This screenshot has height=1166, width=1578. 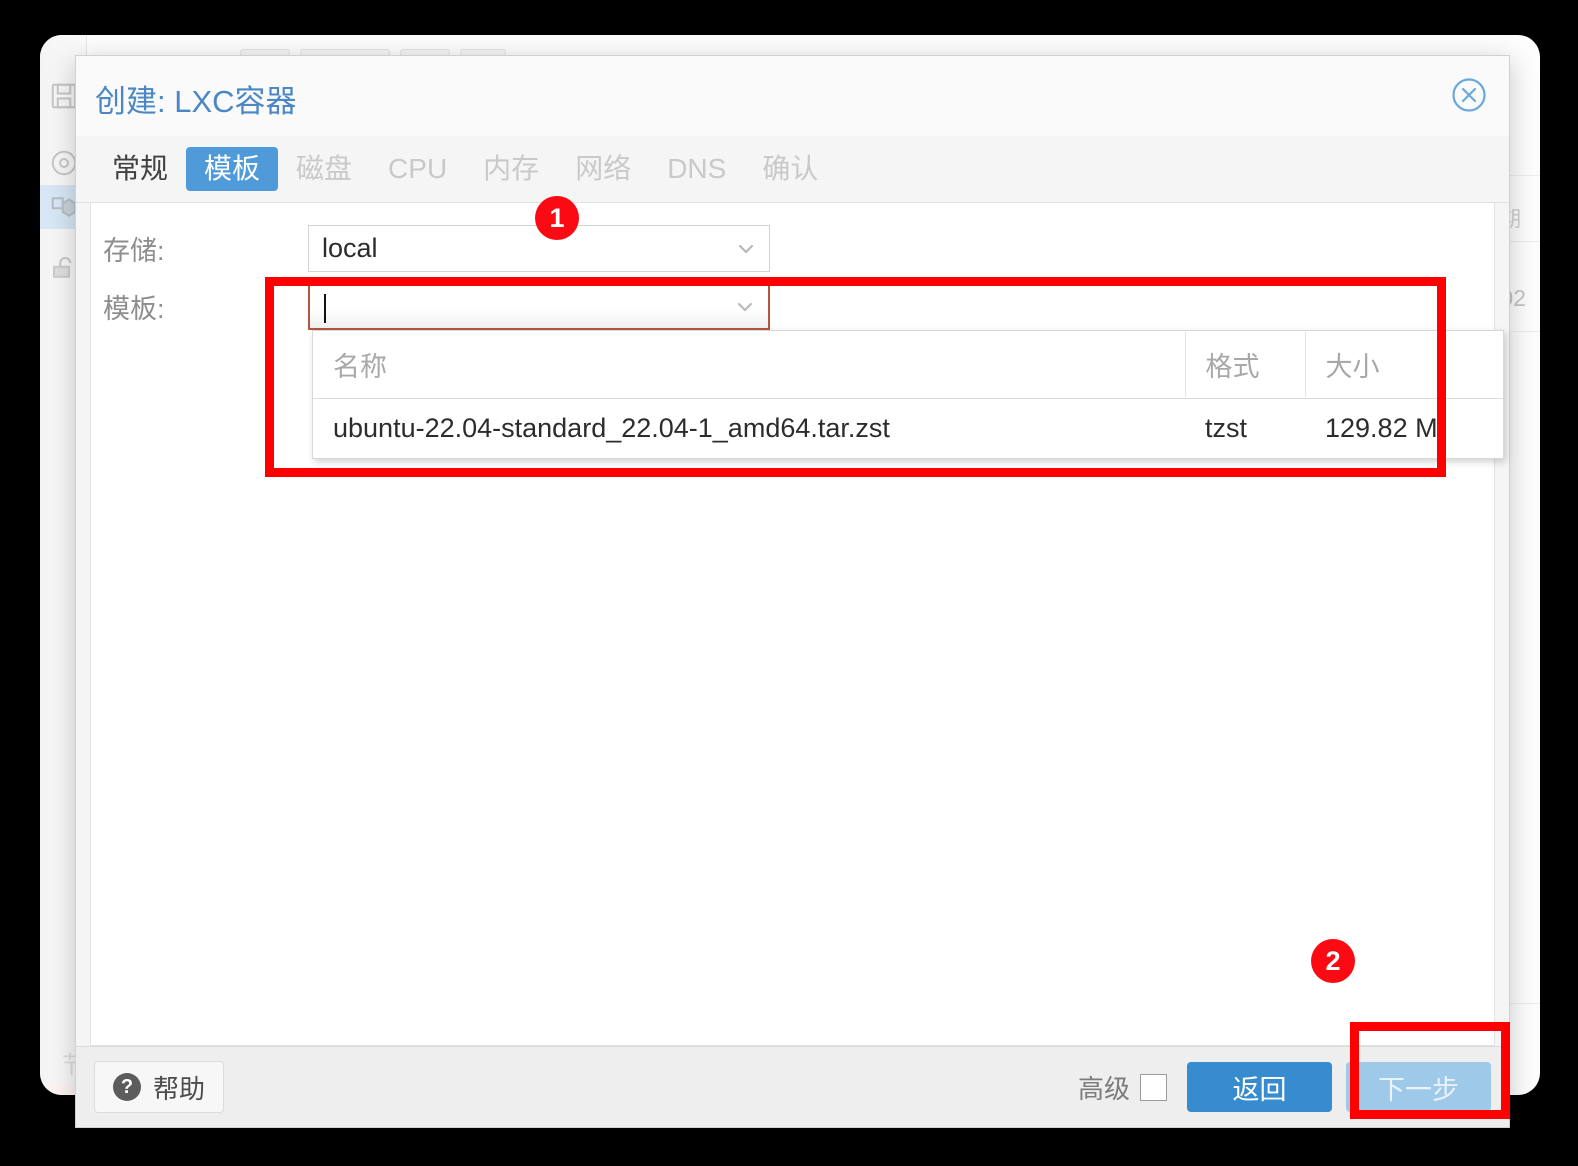 What do you see at coordinates (134, 251) in the screenshot?
I see `storage-label: 存储:` at bounding box center [134, 251].